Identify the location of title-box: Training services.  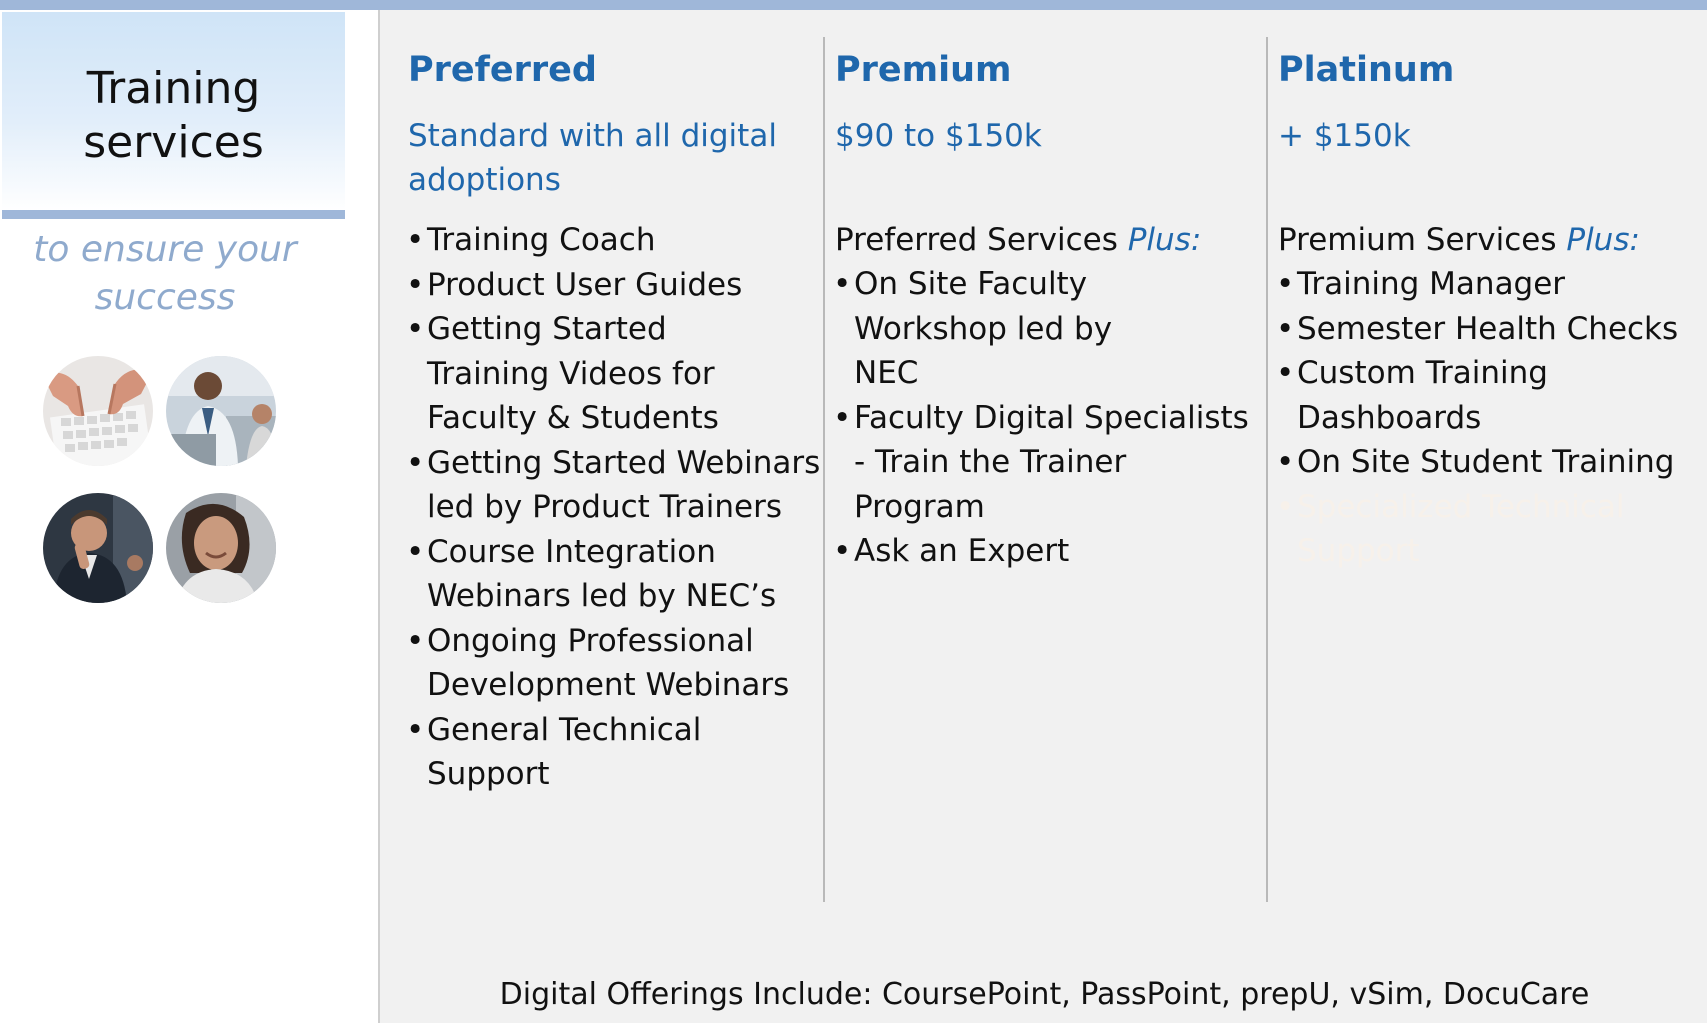
(173, 112).